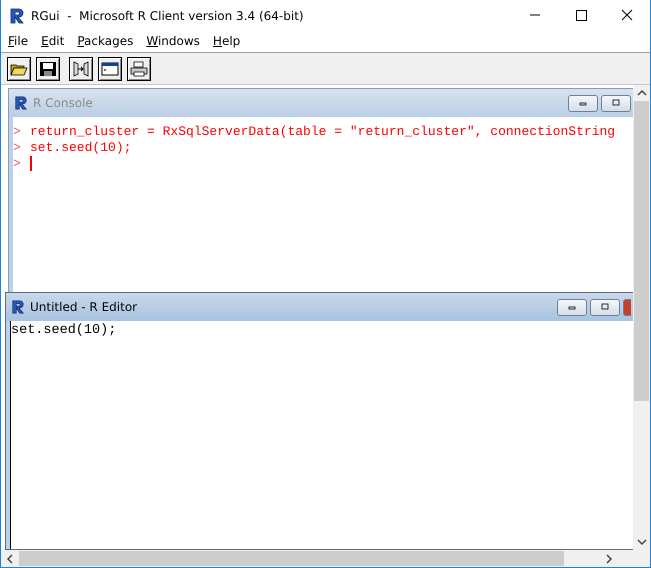  I want to click on menu-item: Edit, so click(52, 41).